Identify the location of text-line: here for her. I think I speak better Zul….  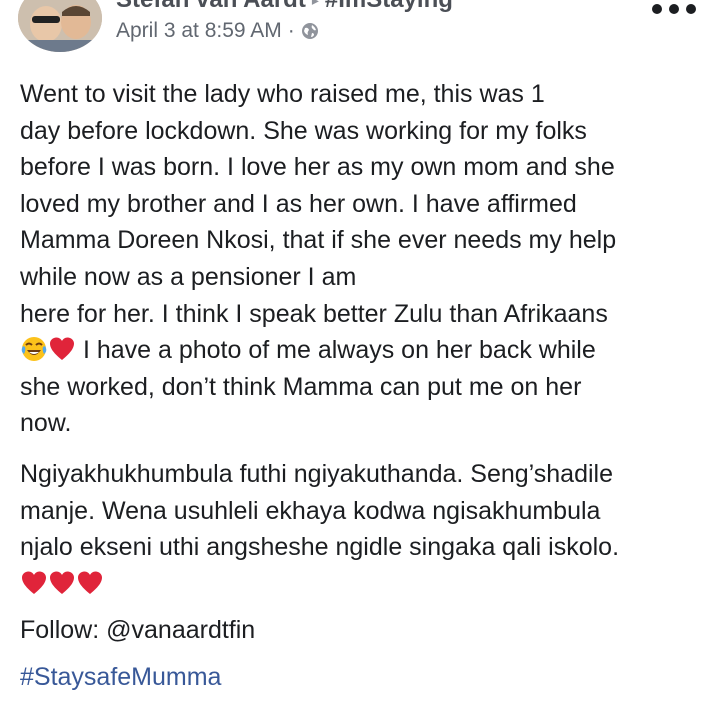
(314, 313).